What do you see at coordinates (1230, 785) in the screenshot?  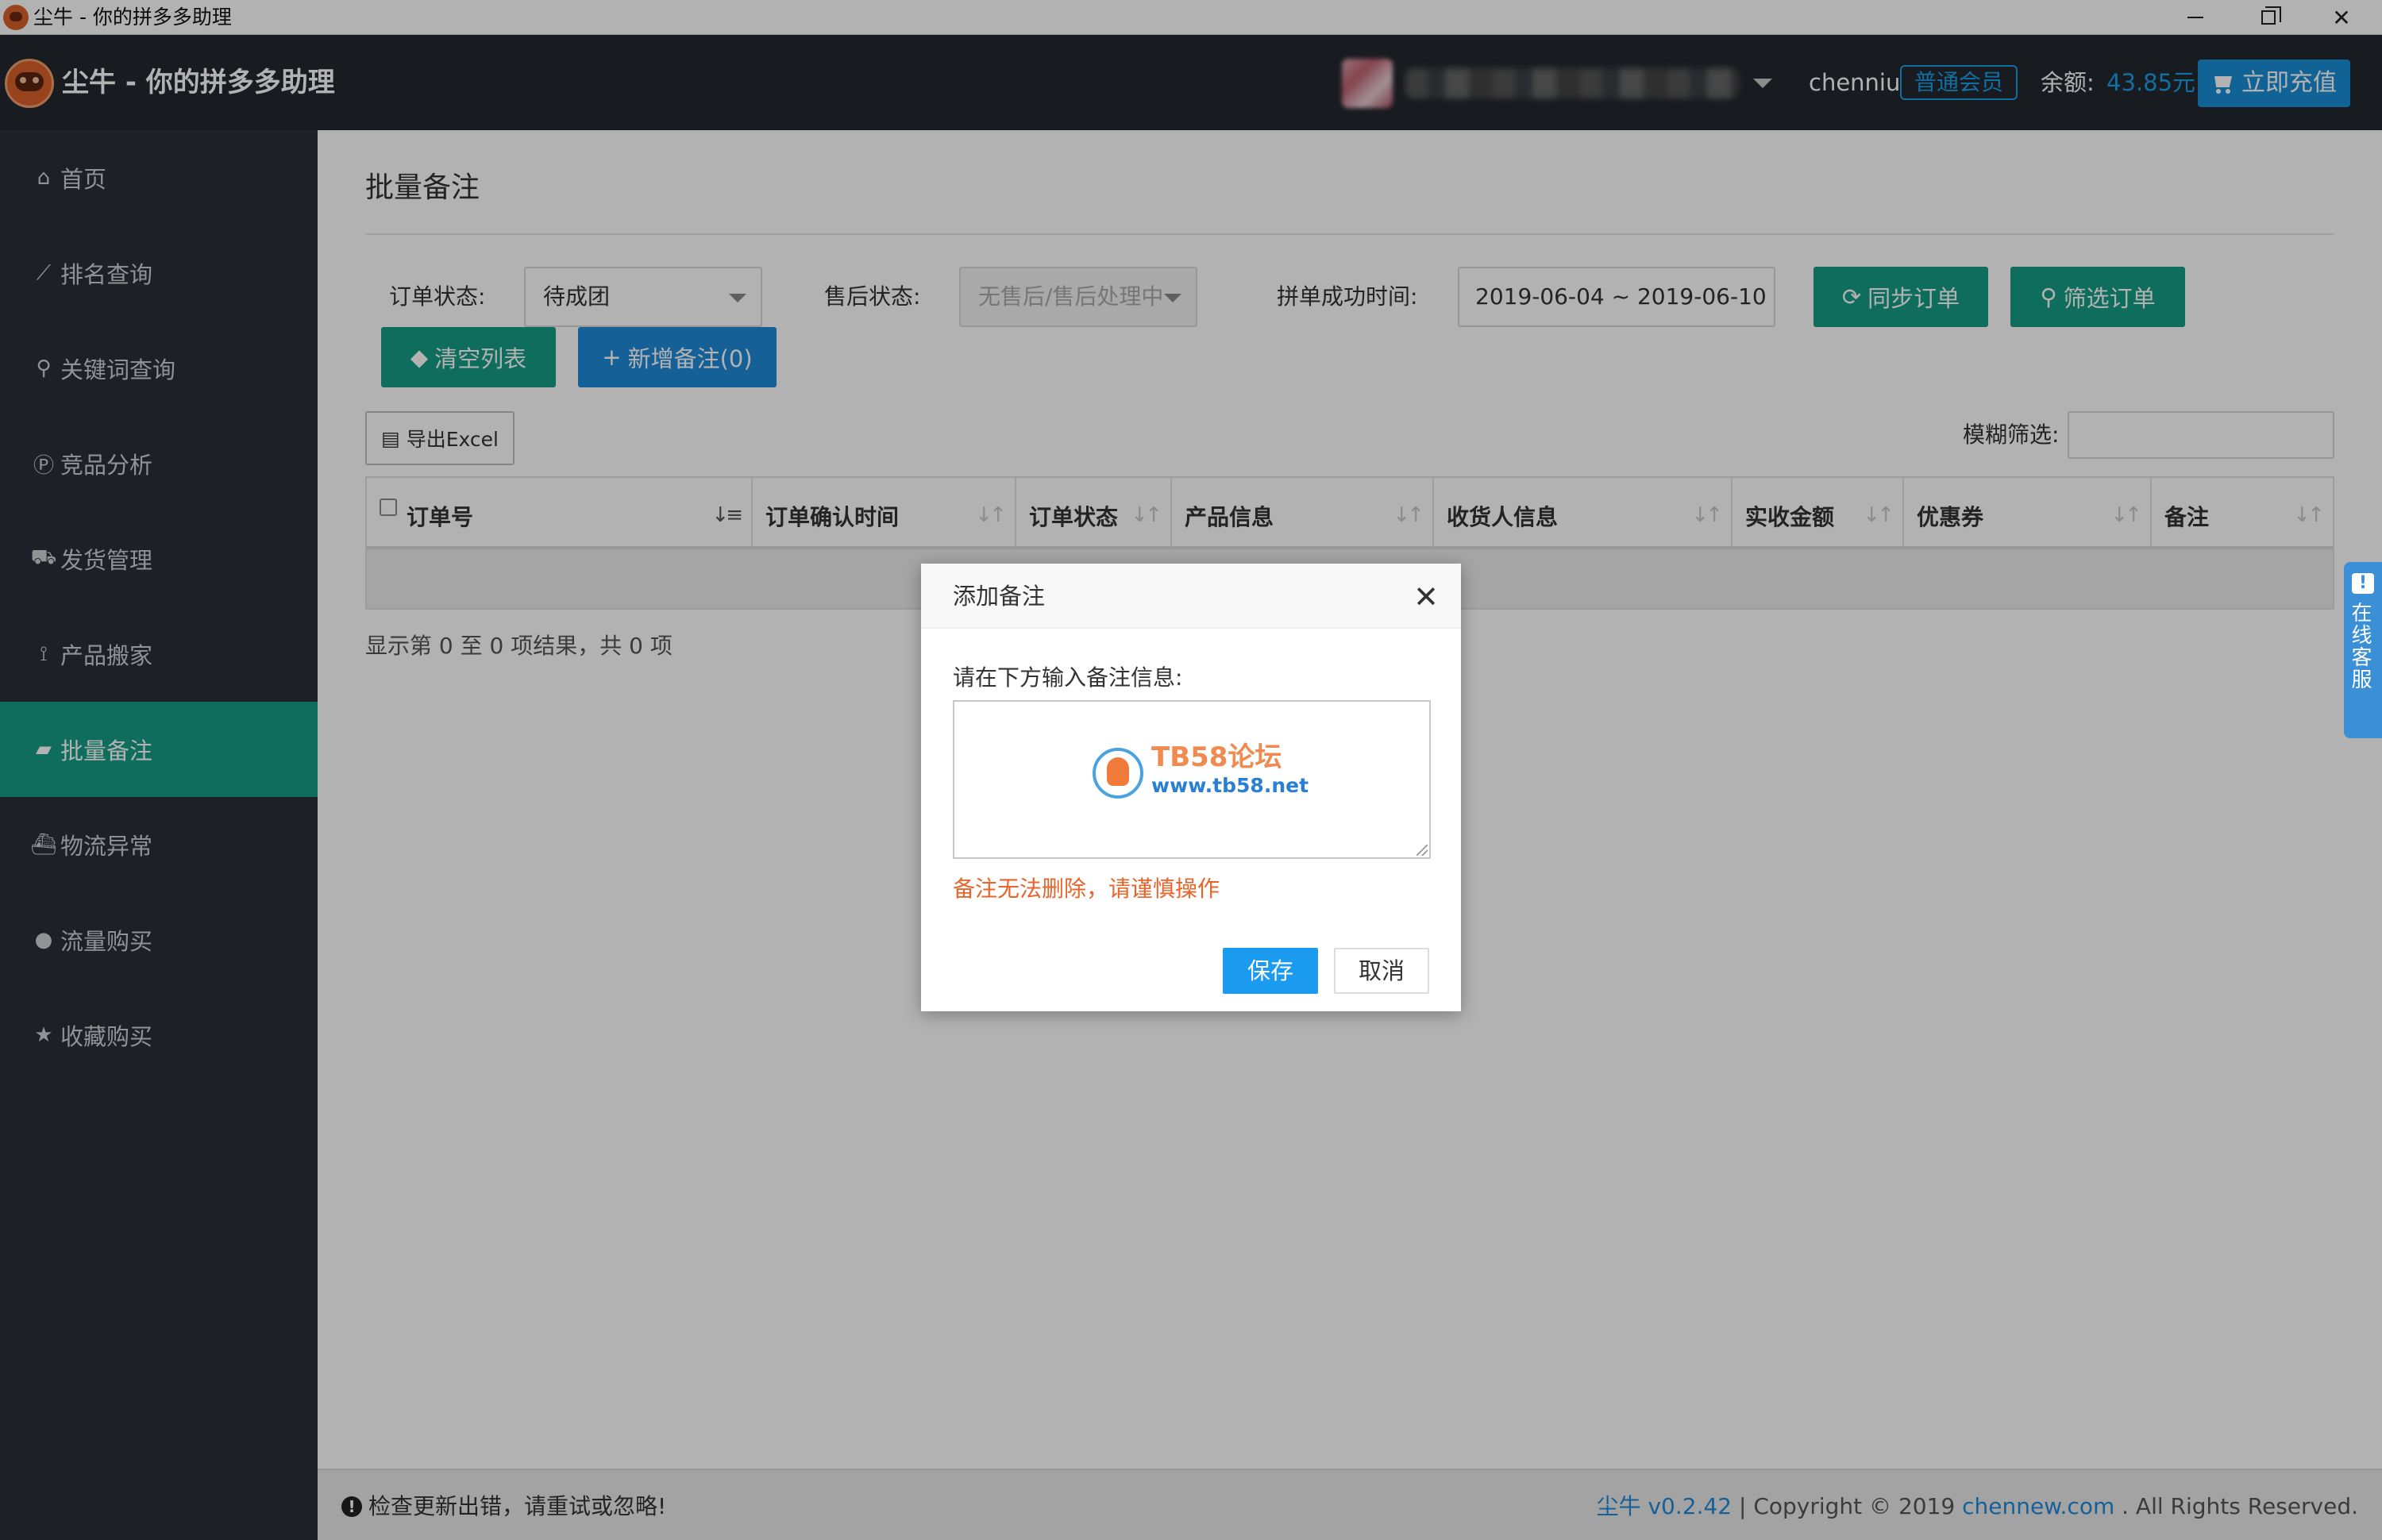 I see `watermark-url: www.tb58.net` at bounding box center [1230, 785].